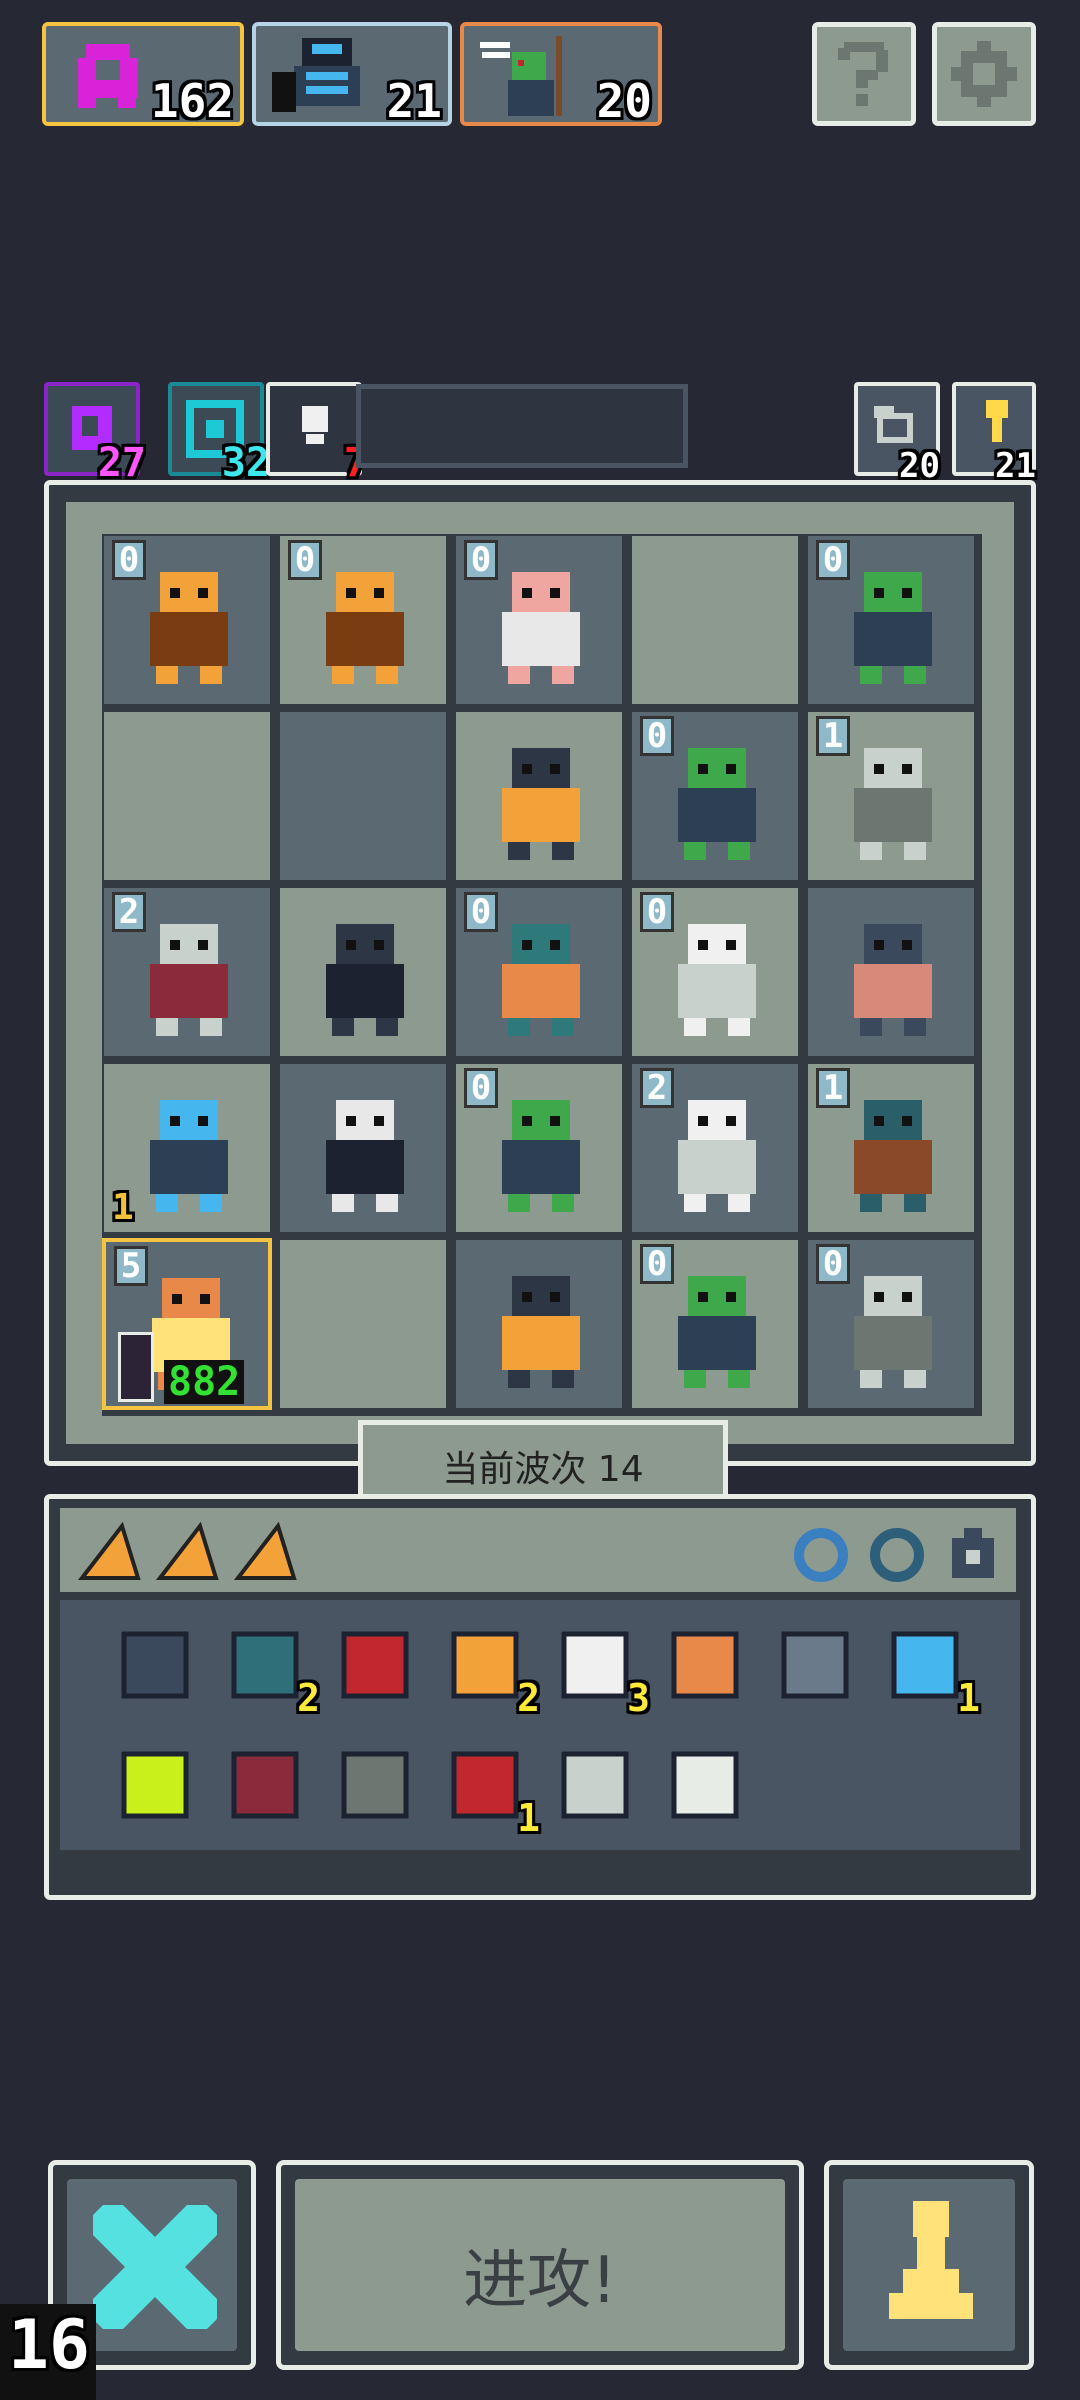  I want to click on unit-card-goblin: 20, so click(561, 75).